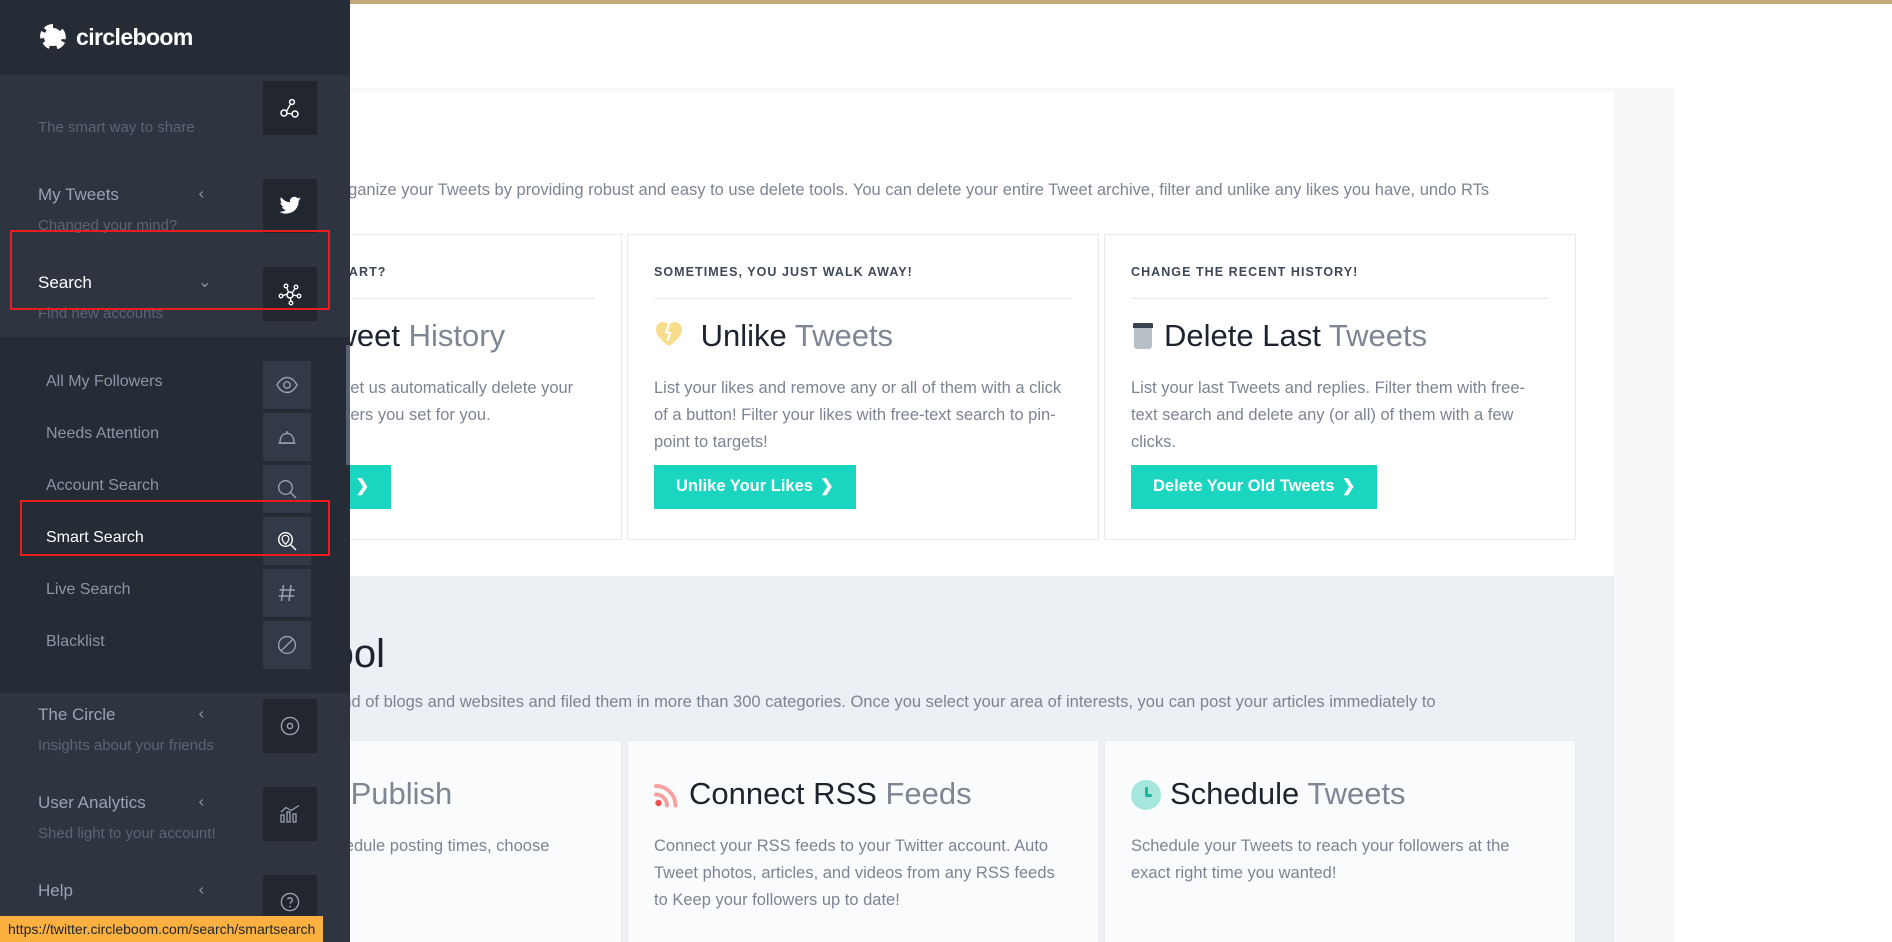 This screenshot has height=942, width=1892. What do you see at coordinates (88, 589) in the screenshot?
I see `sidebar-subitem-label: Live Search` at bounding box center [88, 589].